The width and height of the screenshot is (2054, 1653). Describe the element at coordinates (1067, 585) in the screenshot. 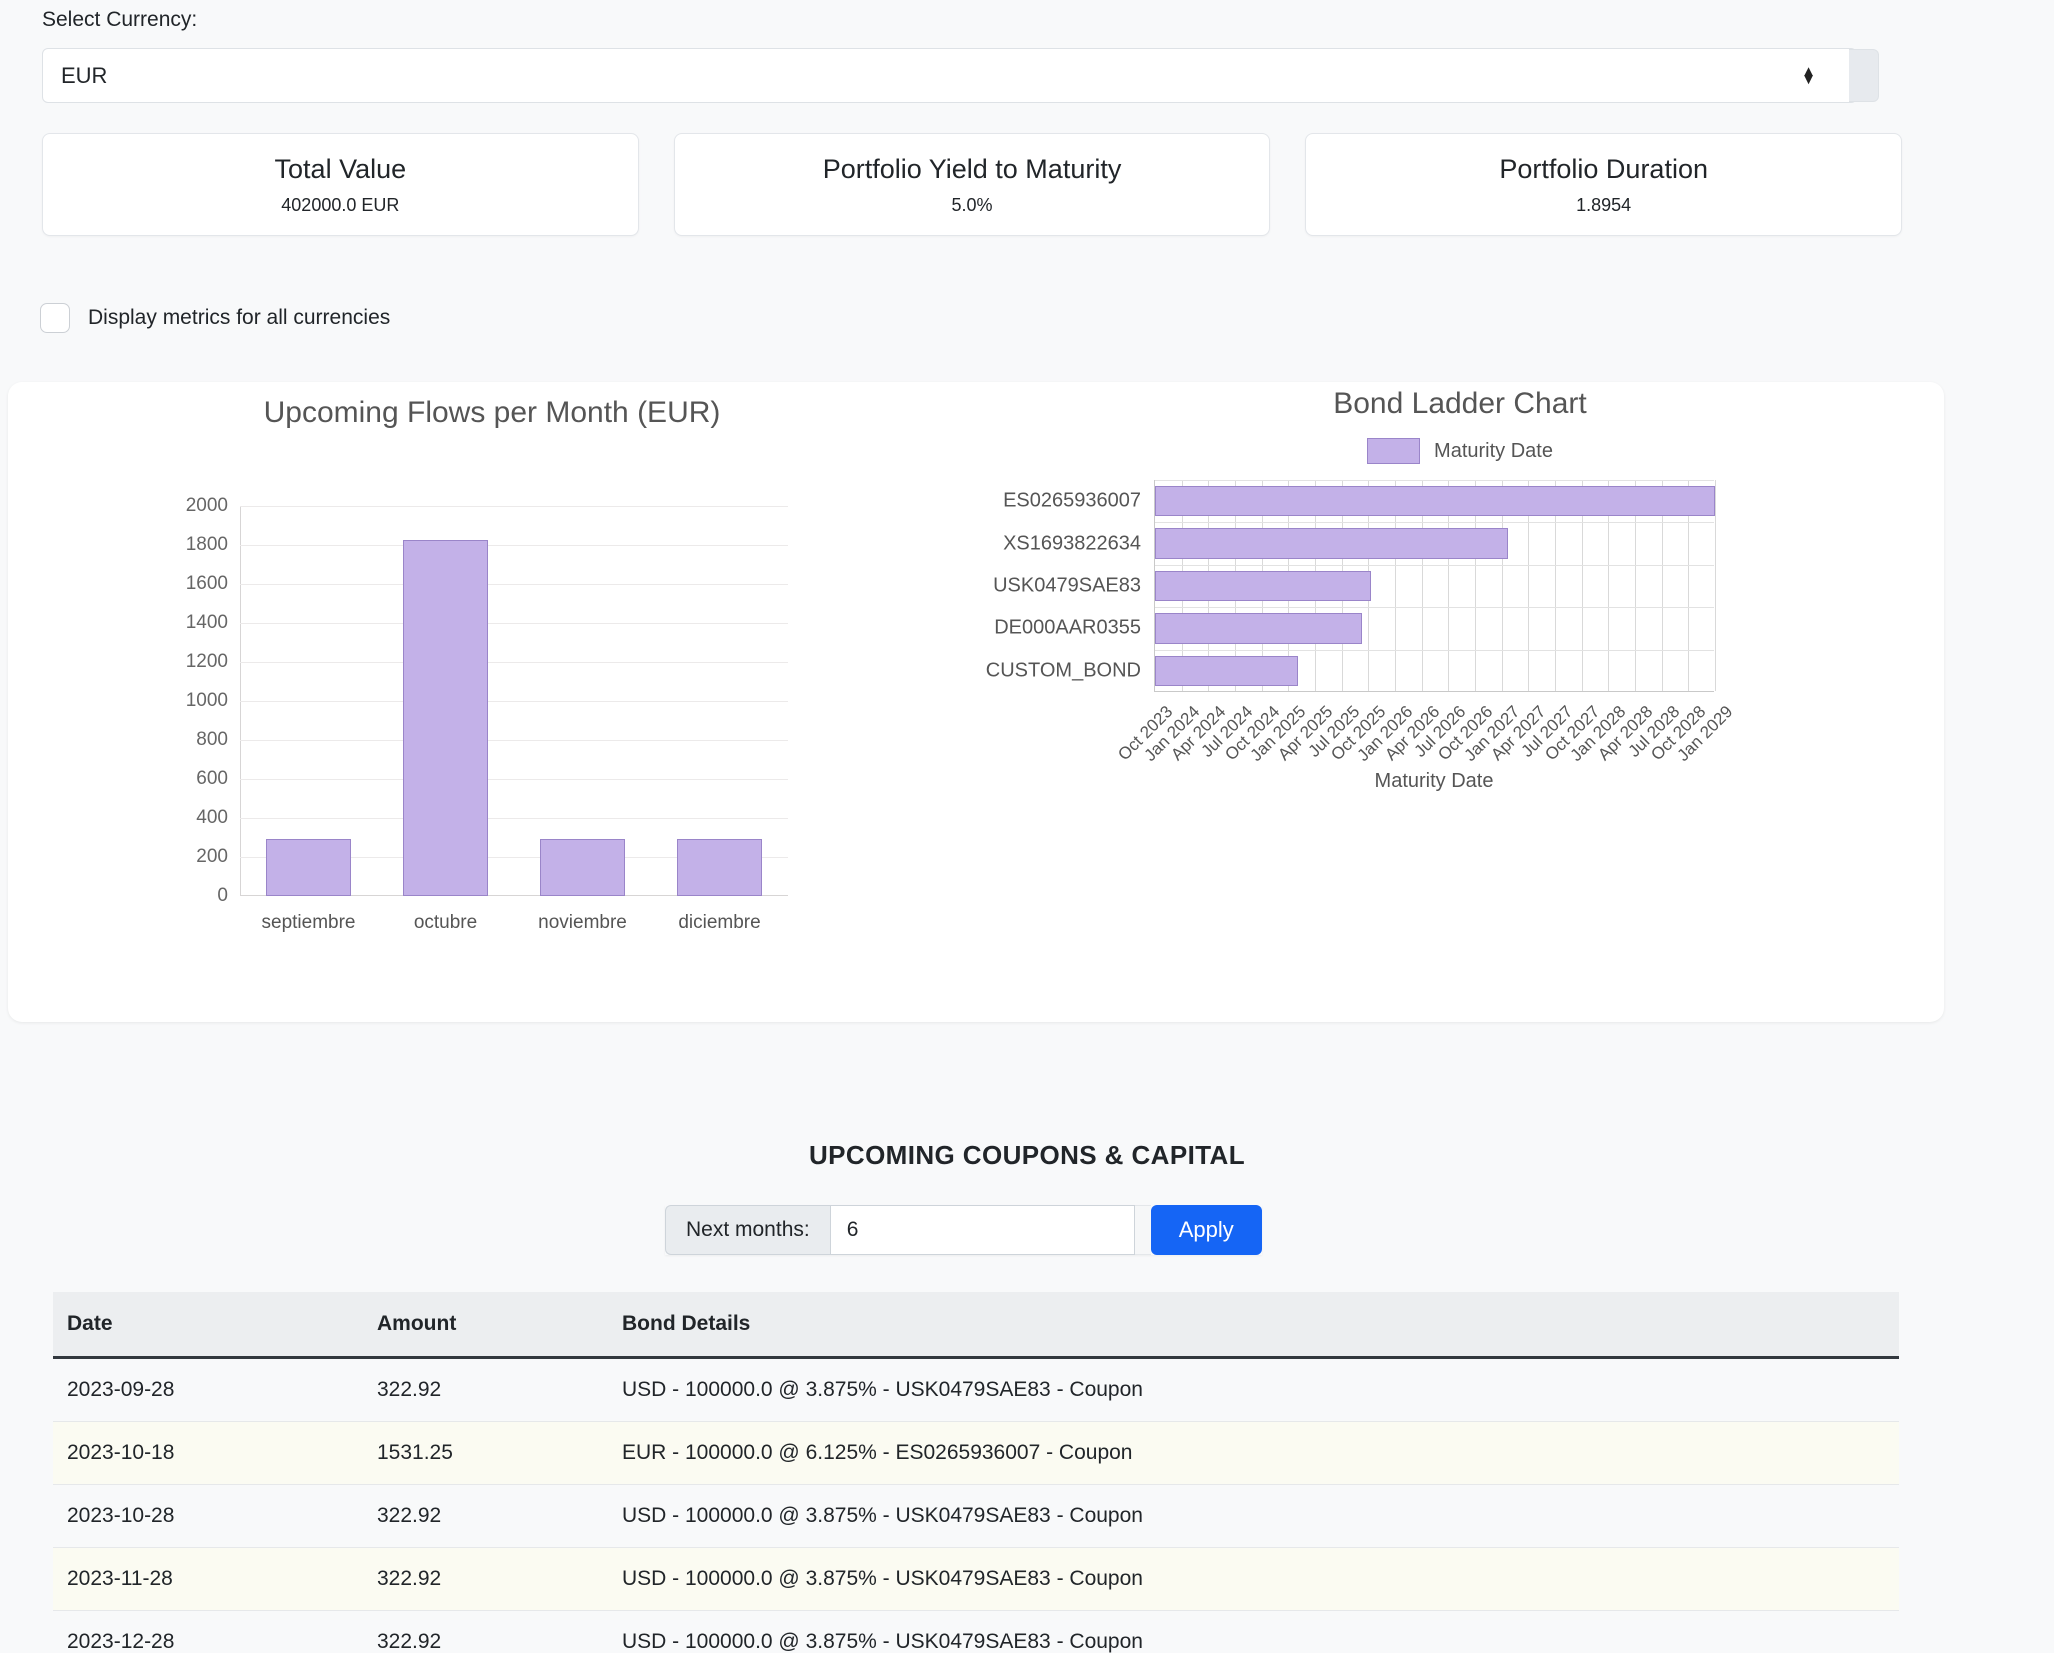

I see `ladder-category-label: USK0479SAE83` at that location.